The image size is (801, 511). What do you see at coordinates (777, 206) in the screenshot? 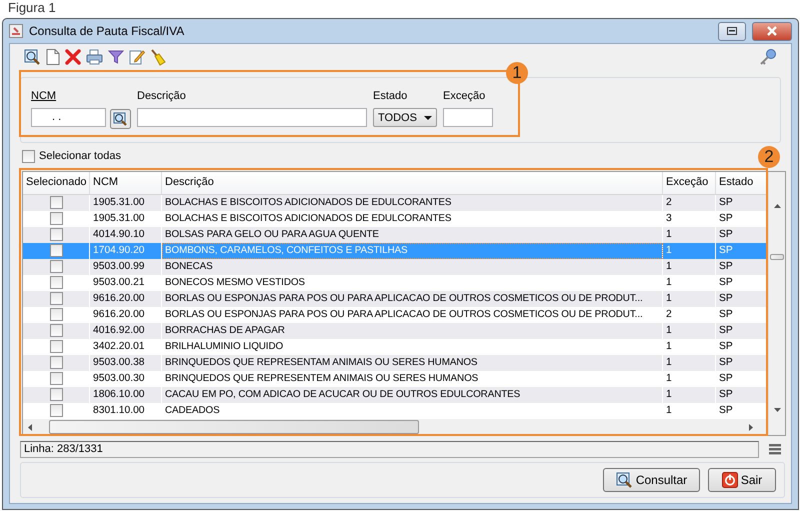
I see `scroll-up-icon` at bounding box center [777, 206].